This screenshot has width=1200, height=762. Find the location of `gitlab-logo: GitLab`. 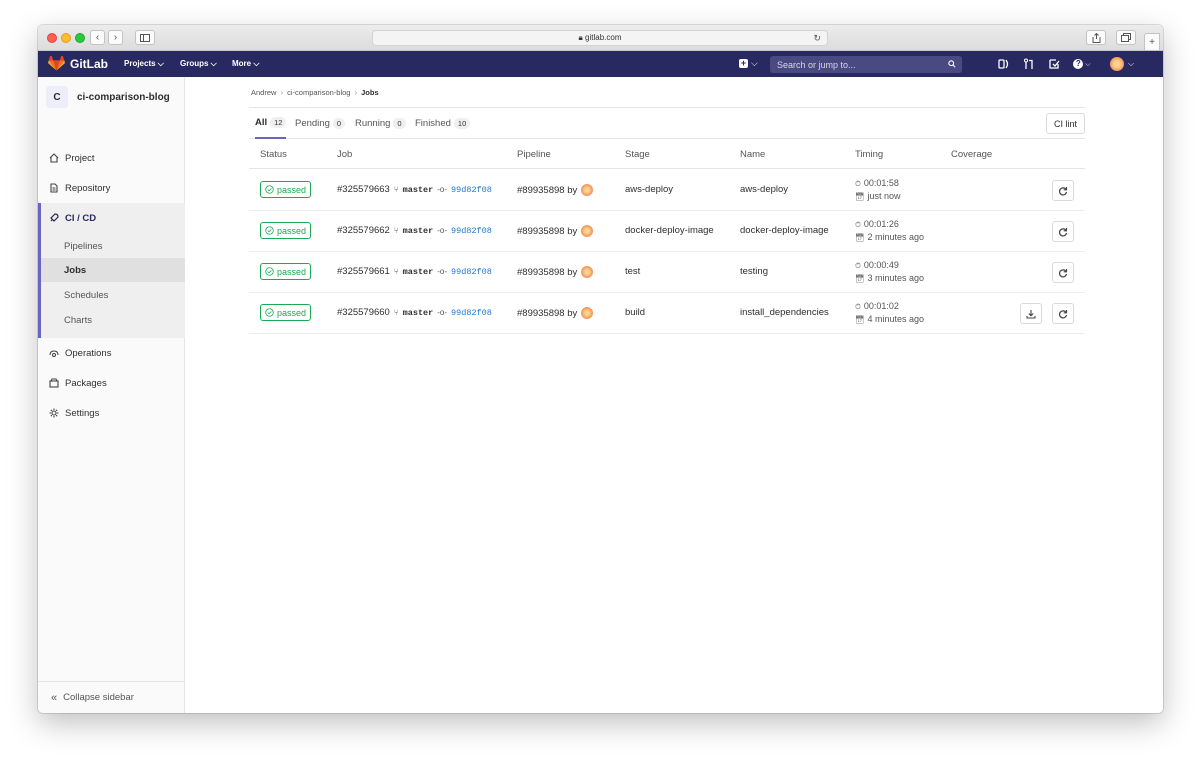

gitlab-logo: GitLab is located at coordinates (78, 63).